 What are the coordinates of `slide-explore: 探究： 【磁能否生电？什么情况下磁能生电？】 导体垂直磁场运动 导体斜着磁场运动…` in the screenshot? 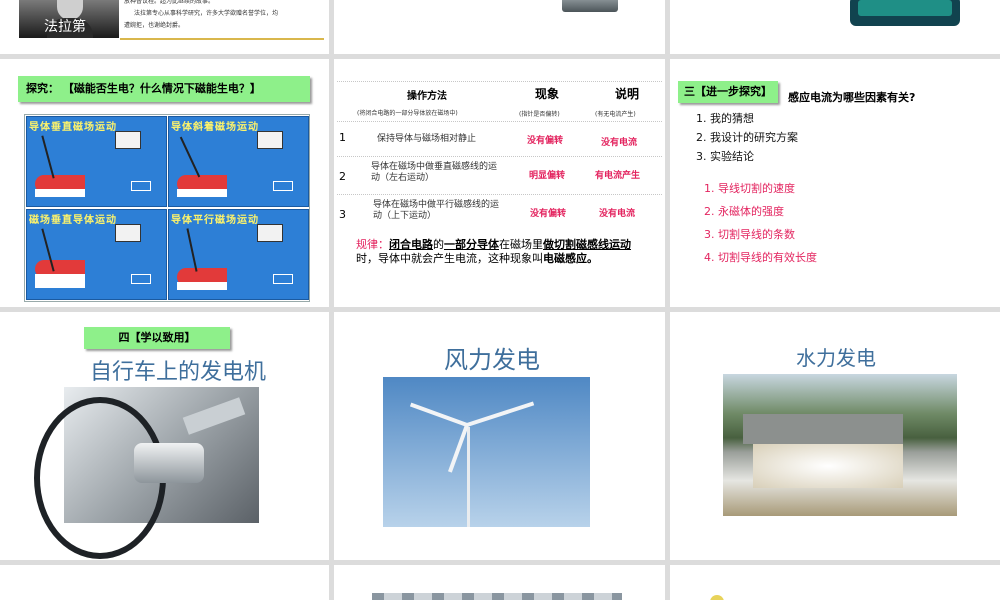 It's located at (164, 183).